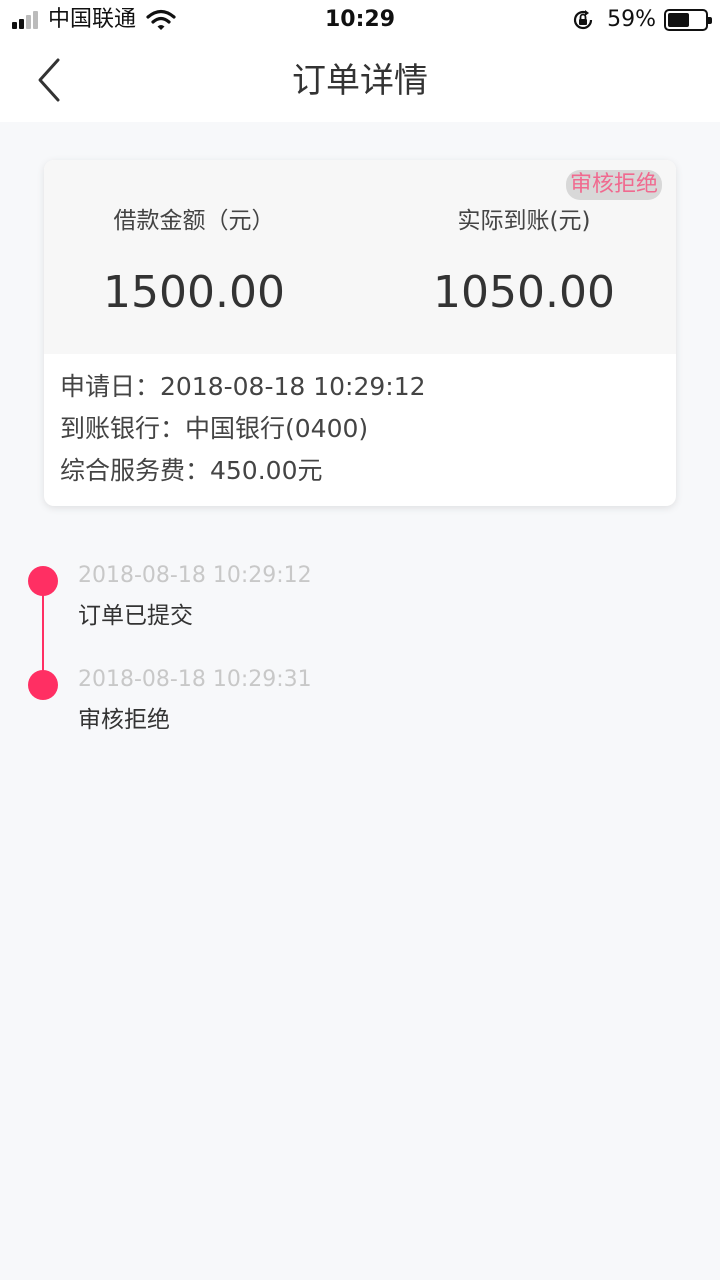 The image size is (720, 1280). I want to click on chevron-left-icon, so click(49, 80).